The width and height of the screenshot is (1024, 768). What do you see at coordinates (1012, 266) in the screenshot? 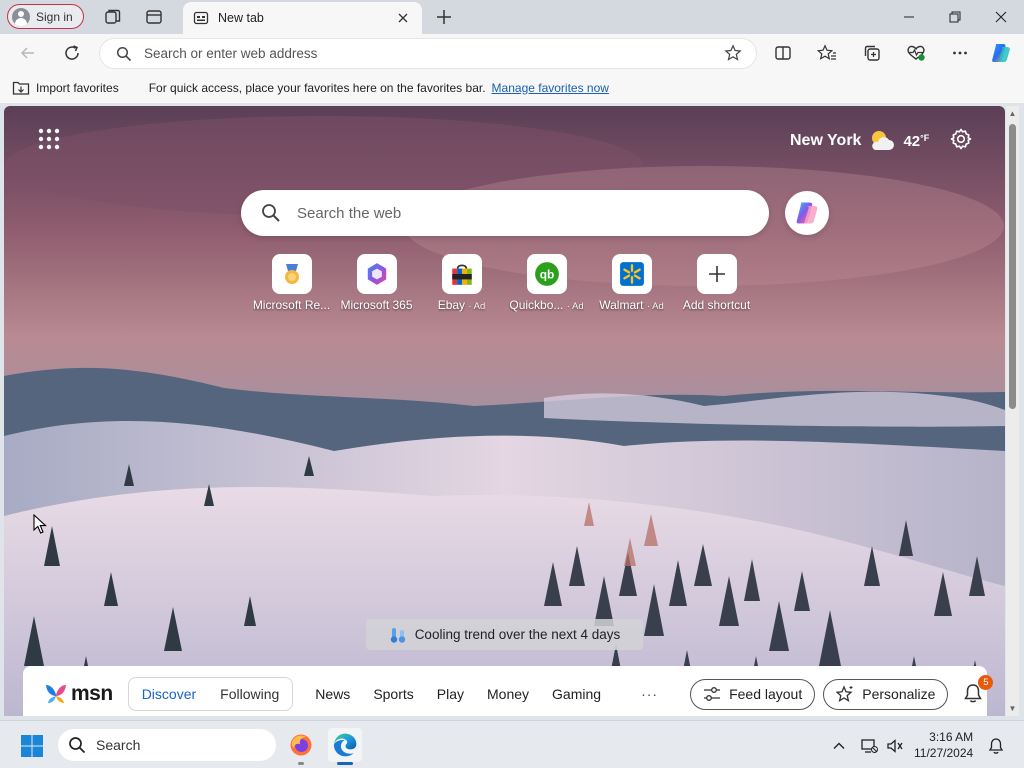
I see `scrollbar-thumb` at bounding box center [1012, 266].